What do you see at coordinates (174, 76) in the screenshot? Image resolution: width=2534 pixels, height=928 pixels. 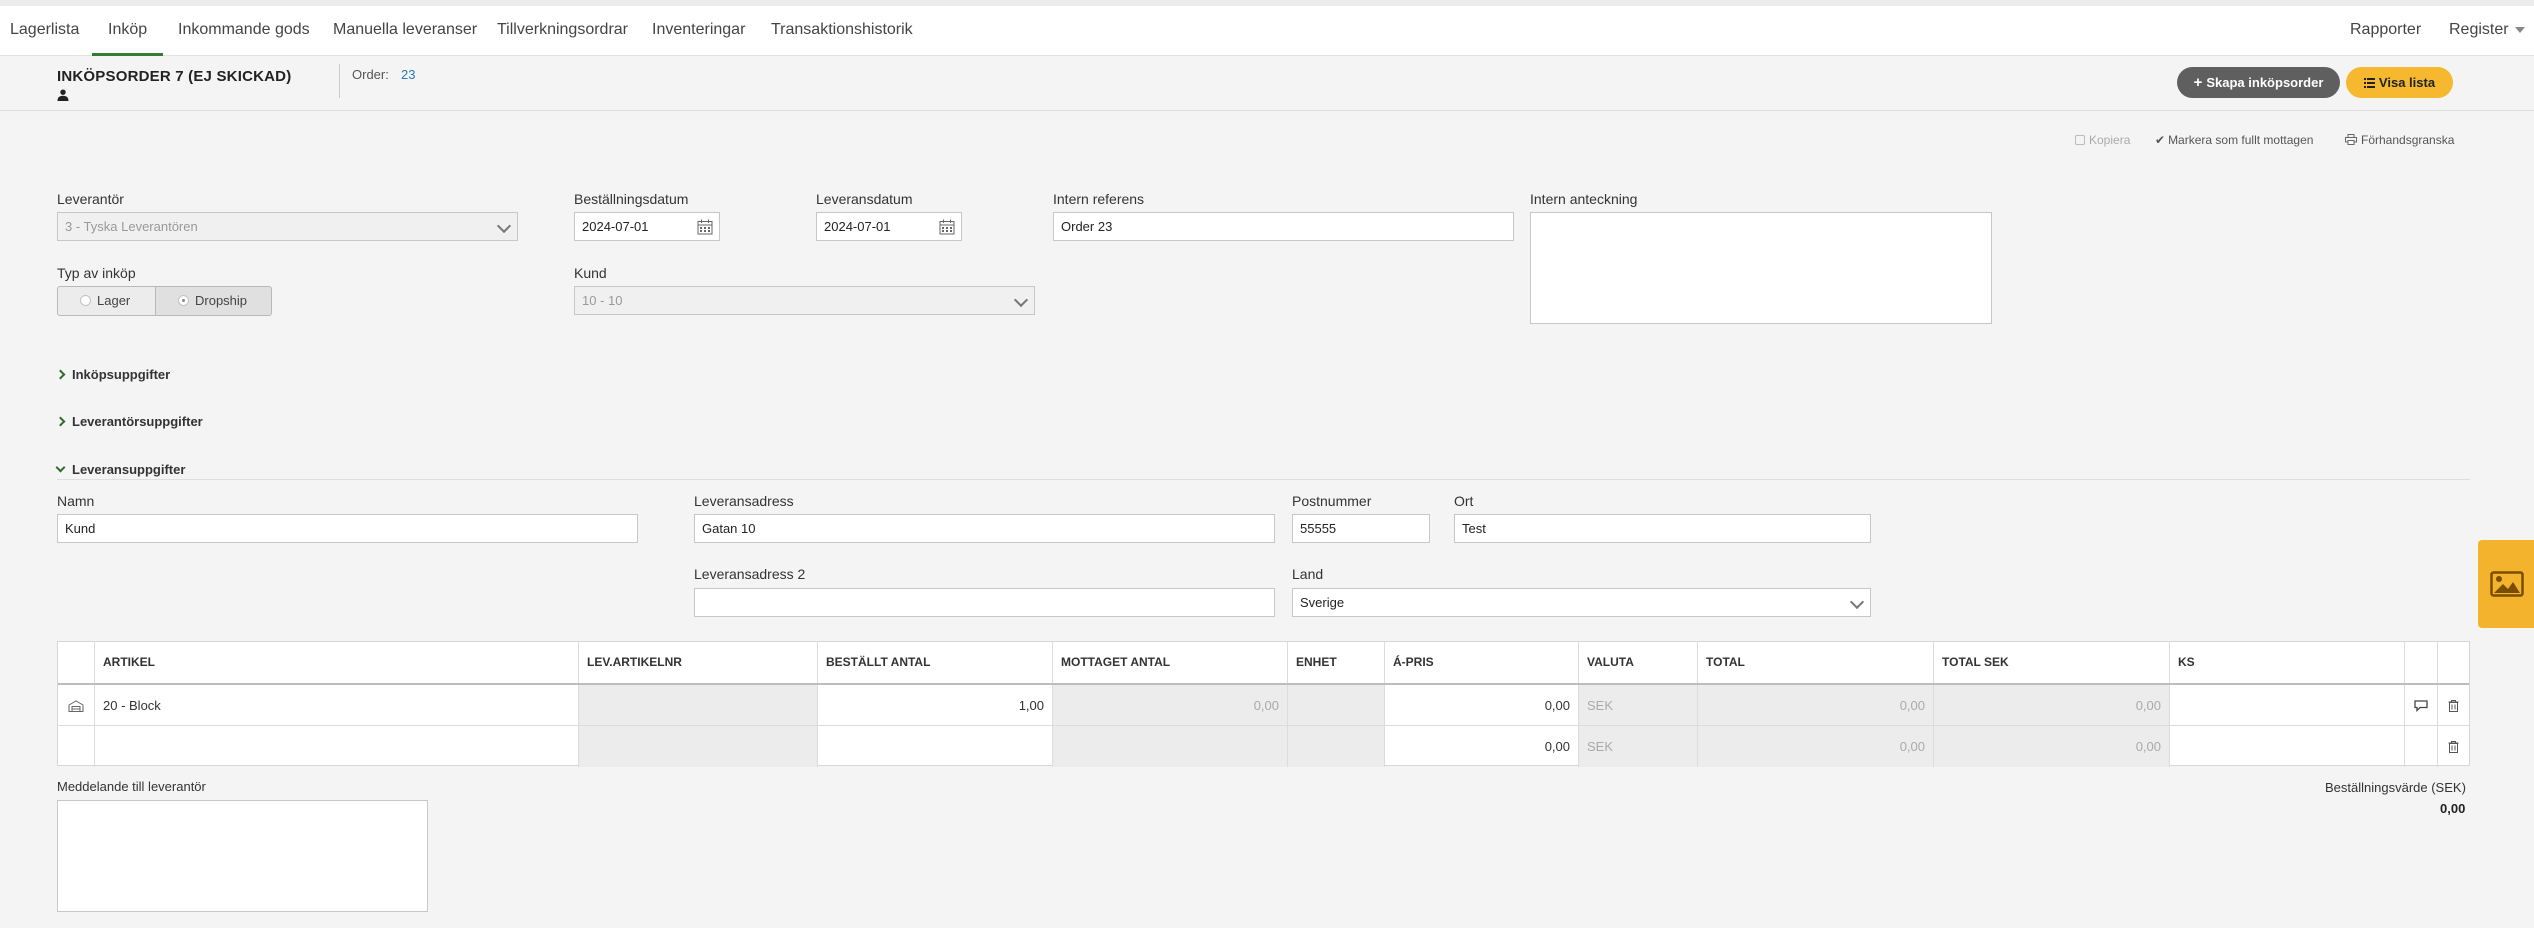 I see `page-title: INKÖPSORDER 7 (EJ SKICKAD)` at bounding box center [174, 76].